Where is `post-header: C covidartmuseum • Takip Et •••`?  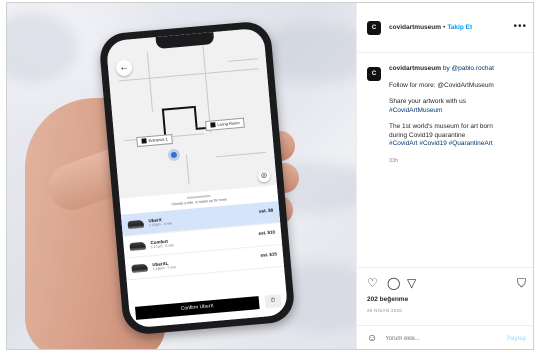 post-header: C covidartmuseum • Takip Et ••• is located at coordinates (445, 28).